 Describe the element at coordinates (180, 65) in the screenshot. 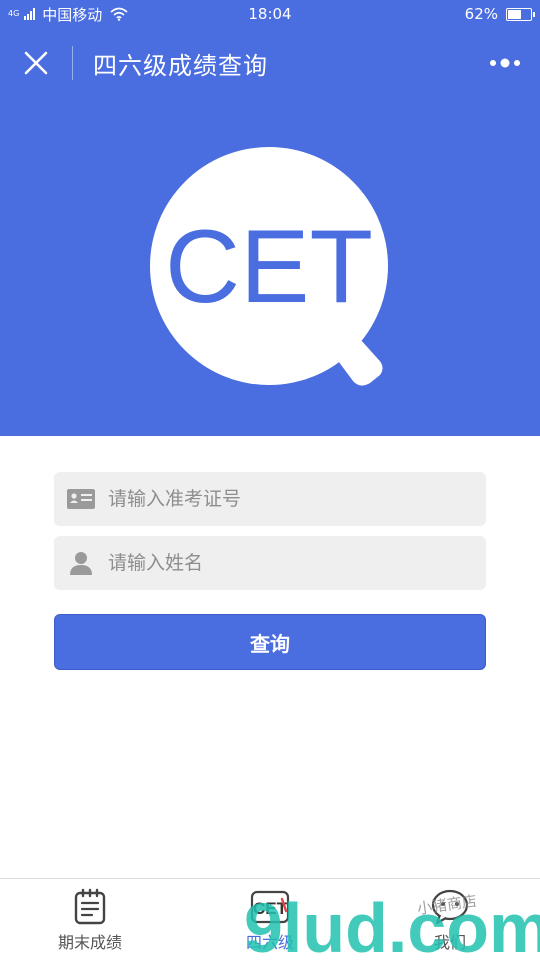

I see `page-title: 四六级成绩查询` at that location.